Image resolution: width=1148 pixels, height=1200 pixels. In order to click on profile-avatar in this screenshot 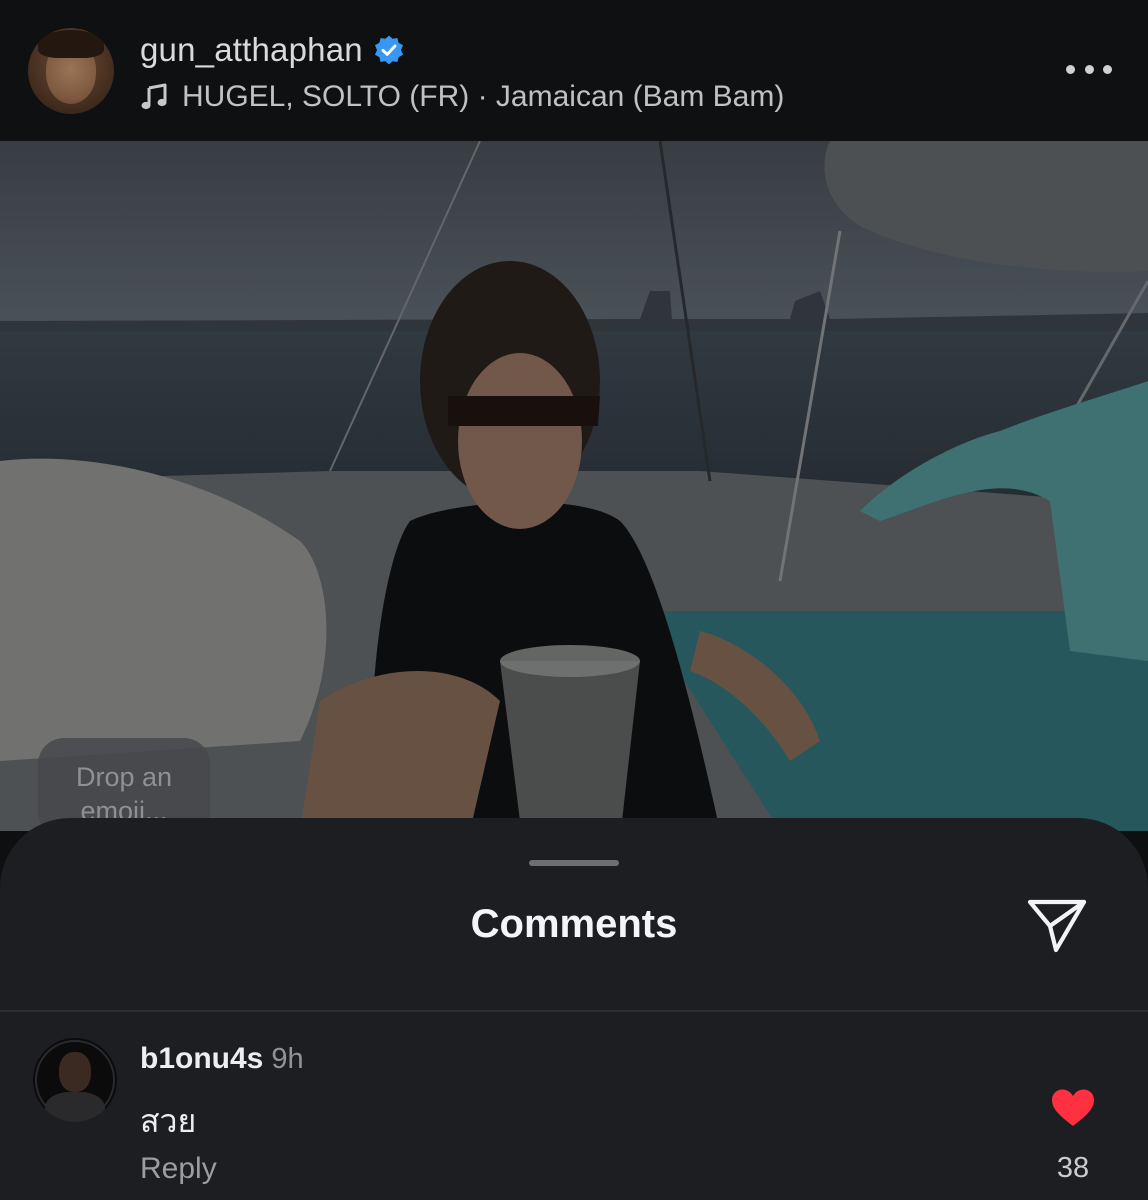, I will do `click(71, 71)`.